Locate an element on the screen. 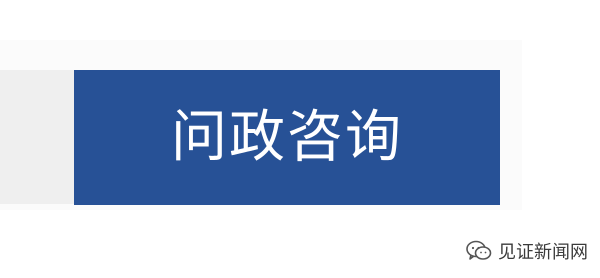 The width and height of the screenshot is (600, 278). watermark: 见证新闻网 is located at coordinates (527, 251).